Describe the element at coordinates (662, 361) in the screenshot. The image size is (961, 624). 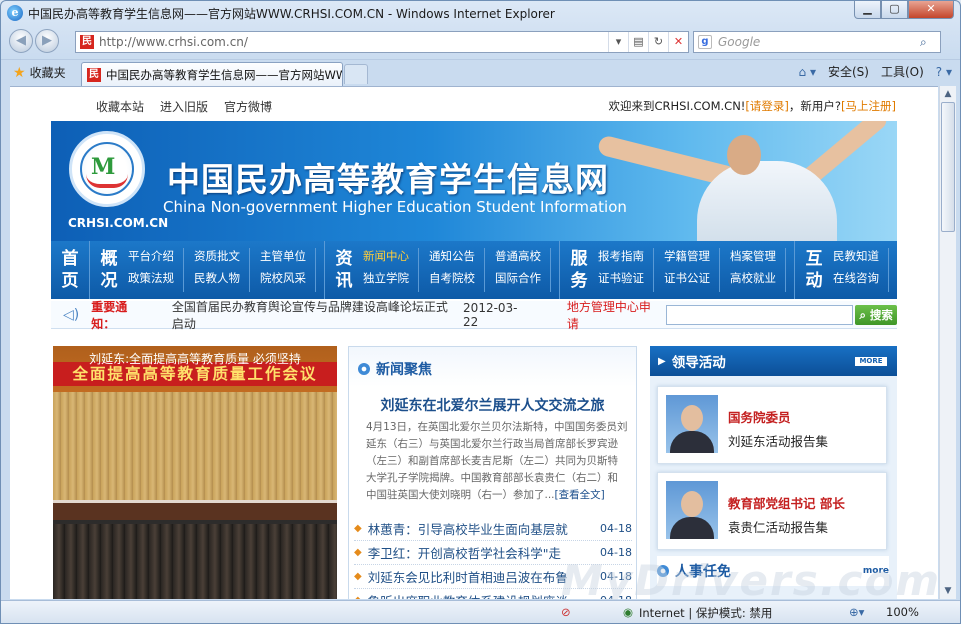
I see `arrow-icon: ▶` at that location.